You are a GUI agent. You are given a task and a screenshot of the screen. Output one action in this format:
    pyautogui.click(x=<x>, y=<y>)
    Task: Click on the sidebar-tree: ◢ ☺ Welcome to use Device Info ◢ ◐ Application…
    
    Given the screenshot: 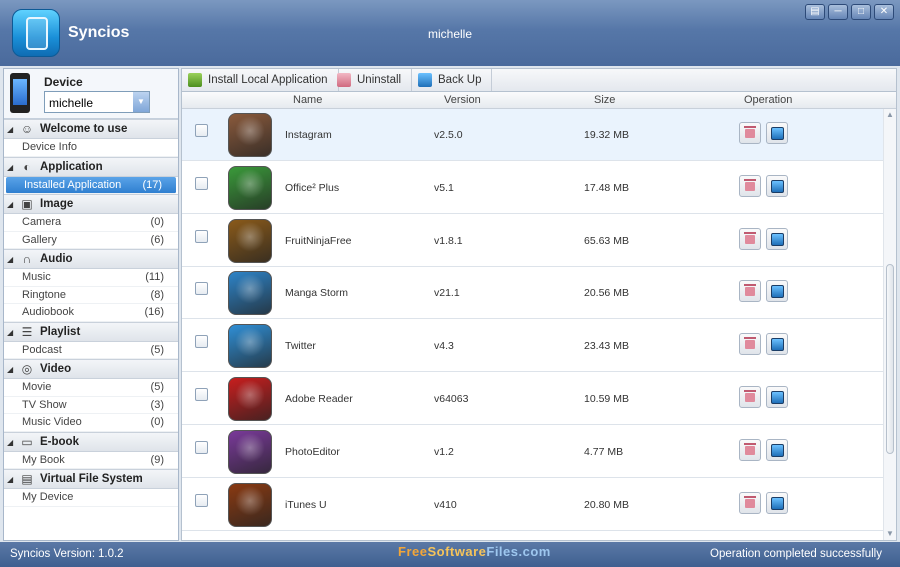 What is the action you would take?
    pyautogui.click(x=91, y=313)
    